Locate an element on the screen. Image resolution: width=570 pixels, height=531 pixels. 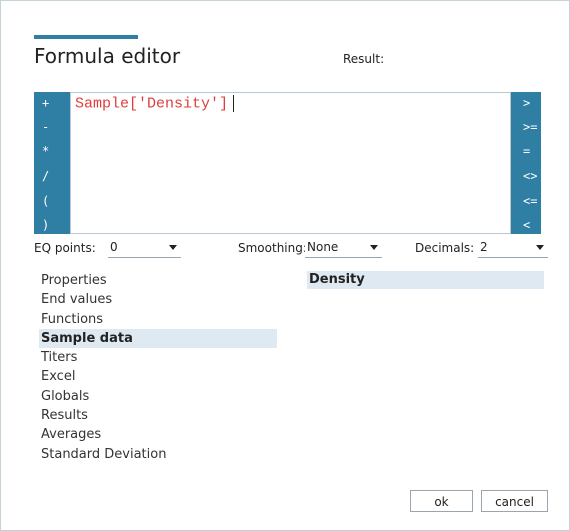
operator-column-right: > >= = <> <= < is located at coordinates (526, 163).